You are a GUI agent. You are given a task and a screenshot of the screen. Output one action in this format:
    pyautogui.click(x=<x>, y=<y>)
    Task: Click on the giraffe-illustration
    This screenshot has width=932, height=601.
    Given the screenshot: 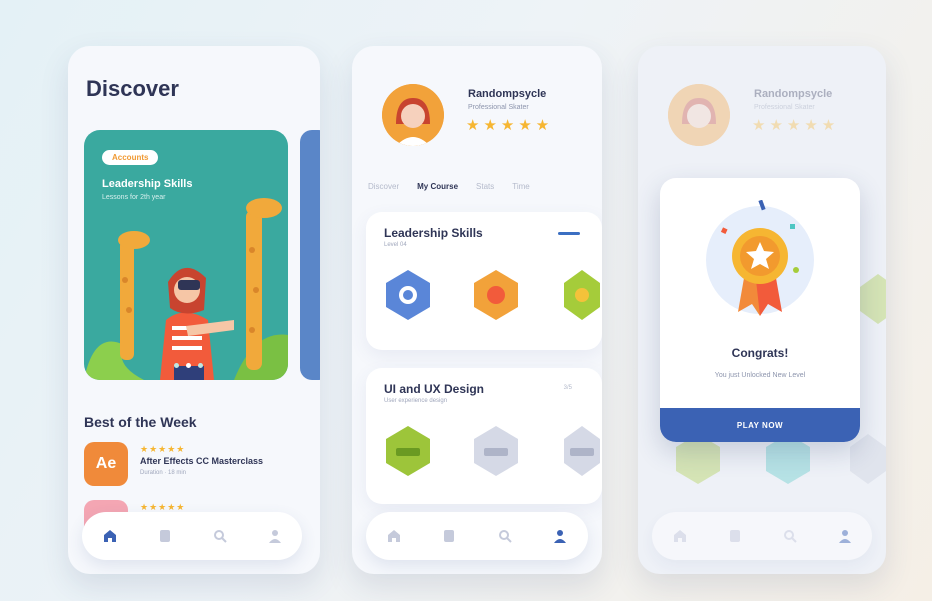 What is the action you would take?
    pyautogui.click(x=186, y=289)
    